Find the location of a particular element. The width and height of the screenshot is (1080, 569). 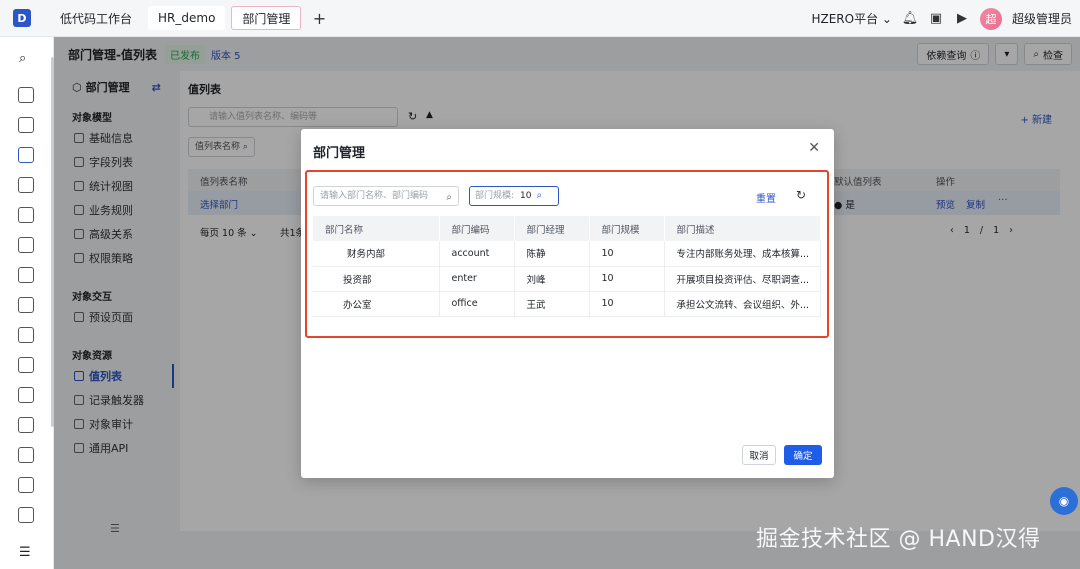

cell-dept-manager: 刘峰 is located at coordinates (552, 279).